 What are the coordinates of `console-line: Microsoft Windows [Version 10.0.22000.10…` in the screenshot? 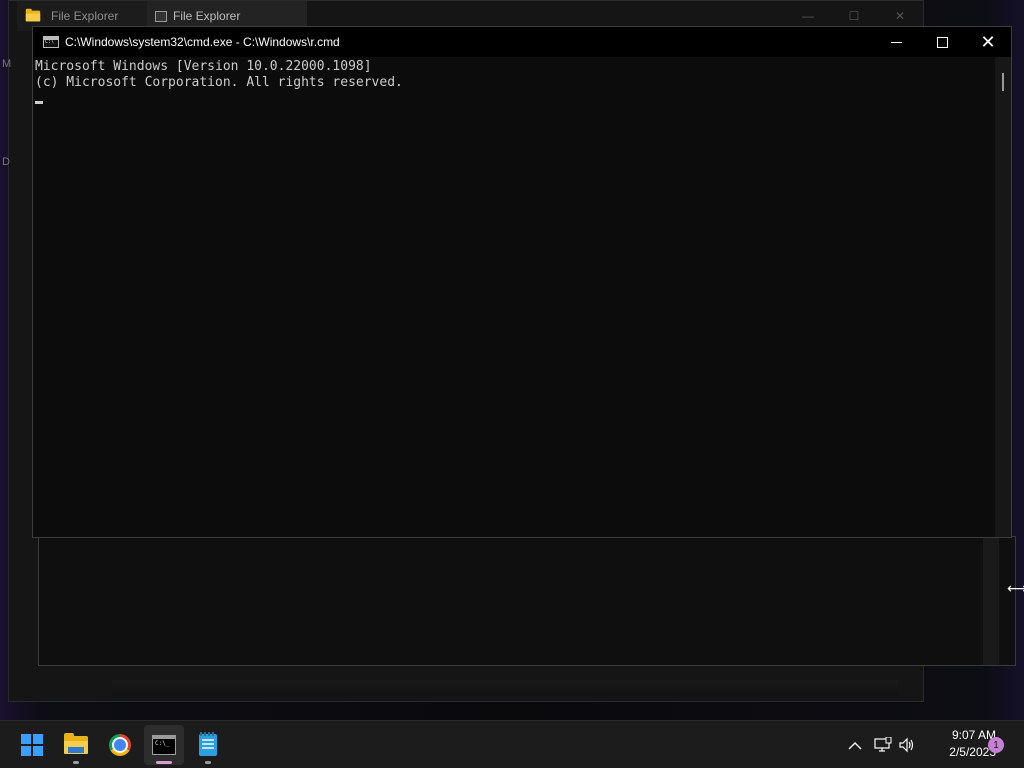 It's located at (203, 66).